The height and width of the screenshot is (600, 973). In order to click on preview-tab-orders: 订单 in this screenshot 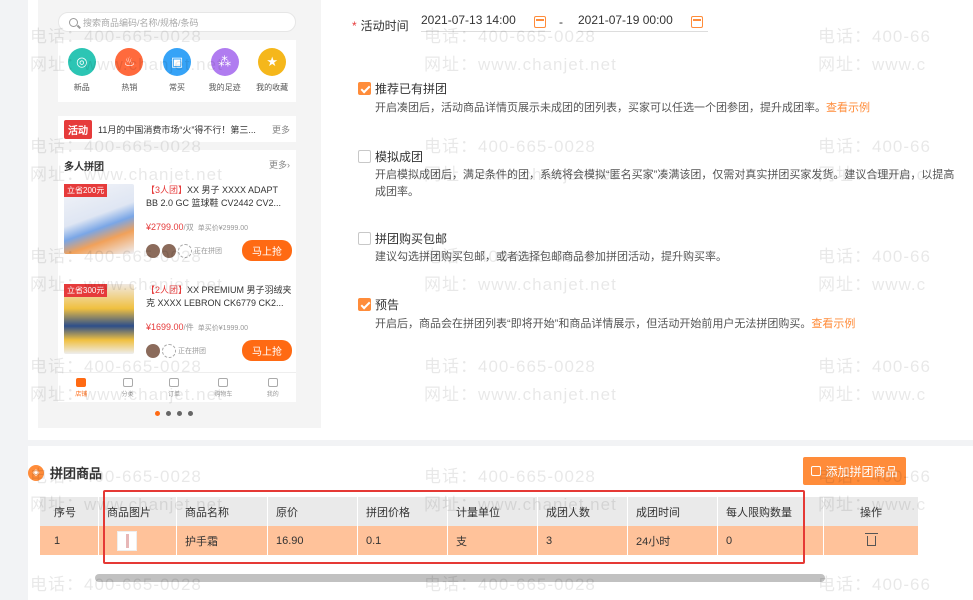, I will do `click(174, 387)`.